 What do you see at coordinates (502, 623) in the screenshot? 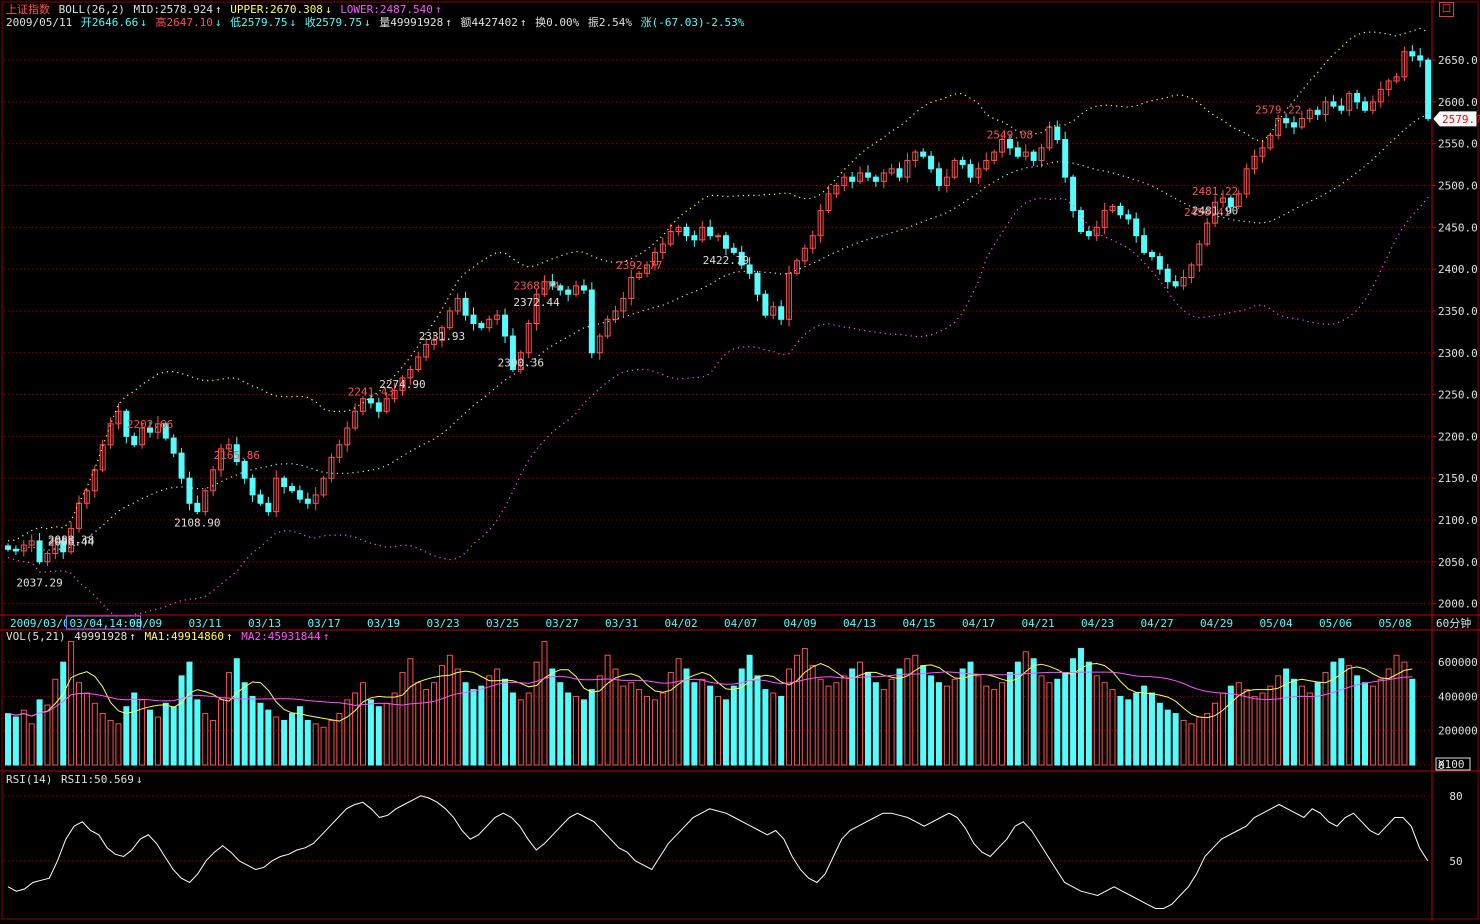
I see `x-axis-label: 03/25` at bounding box center [502, 623].